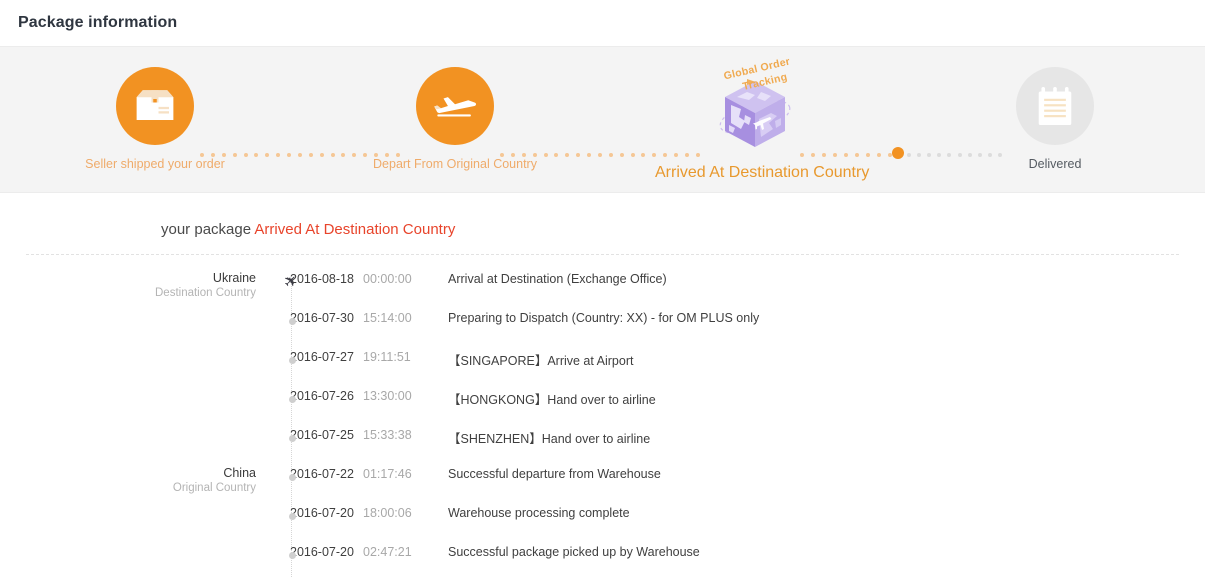 Image resolution: width=1205 pixels, height=577 pixels. Describe the element at coordinates (387, 357) in the screenshot. I see `timeline-time: 19:11:51` at that location.